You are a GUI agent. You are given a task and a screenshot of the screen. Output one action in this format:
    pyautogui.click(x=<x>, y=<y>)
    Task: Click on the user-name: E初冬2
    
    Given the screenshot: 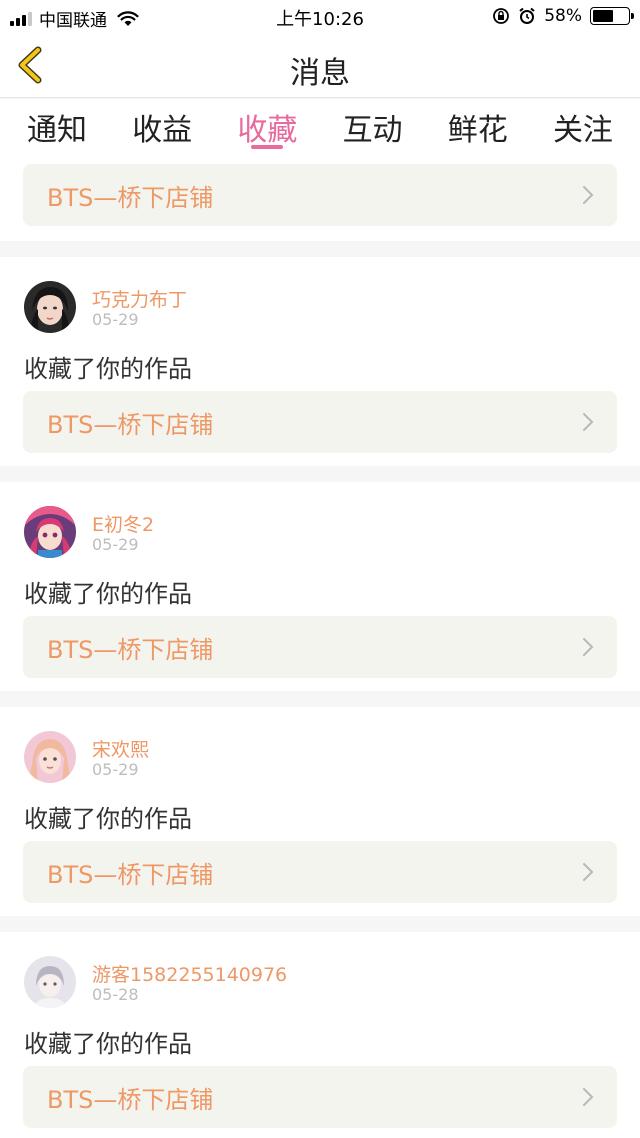 What is the action you would take?
    pyautogui.click(x=123, y=523)
    